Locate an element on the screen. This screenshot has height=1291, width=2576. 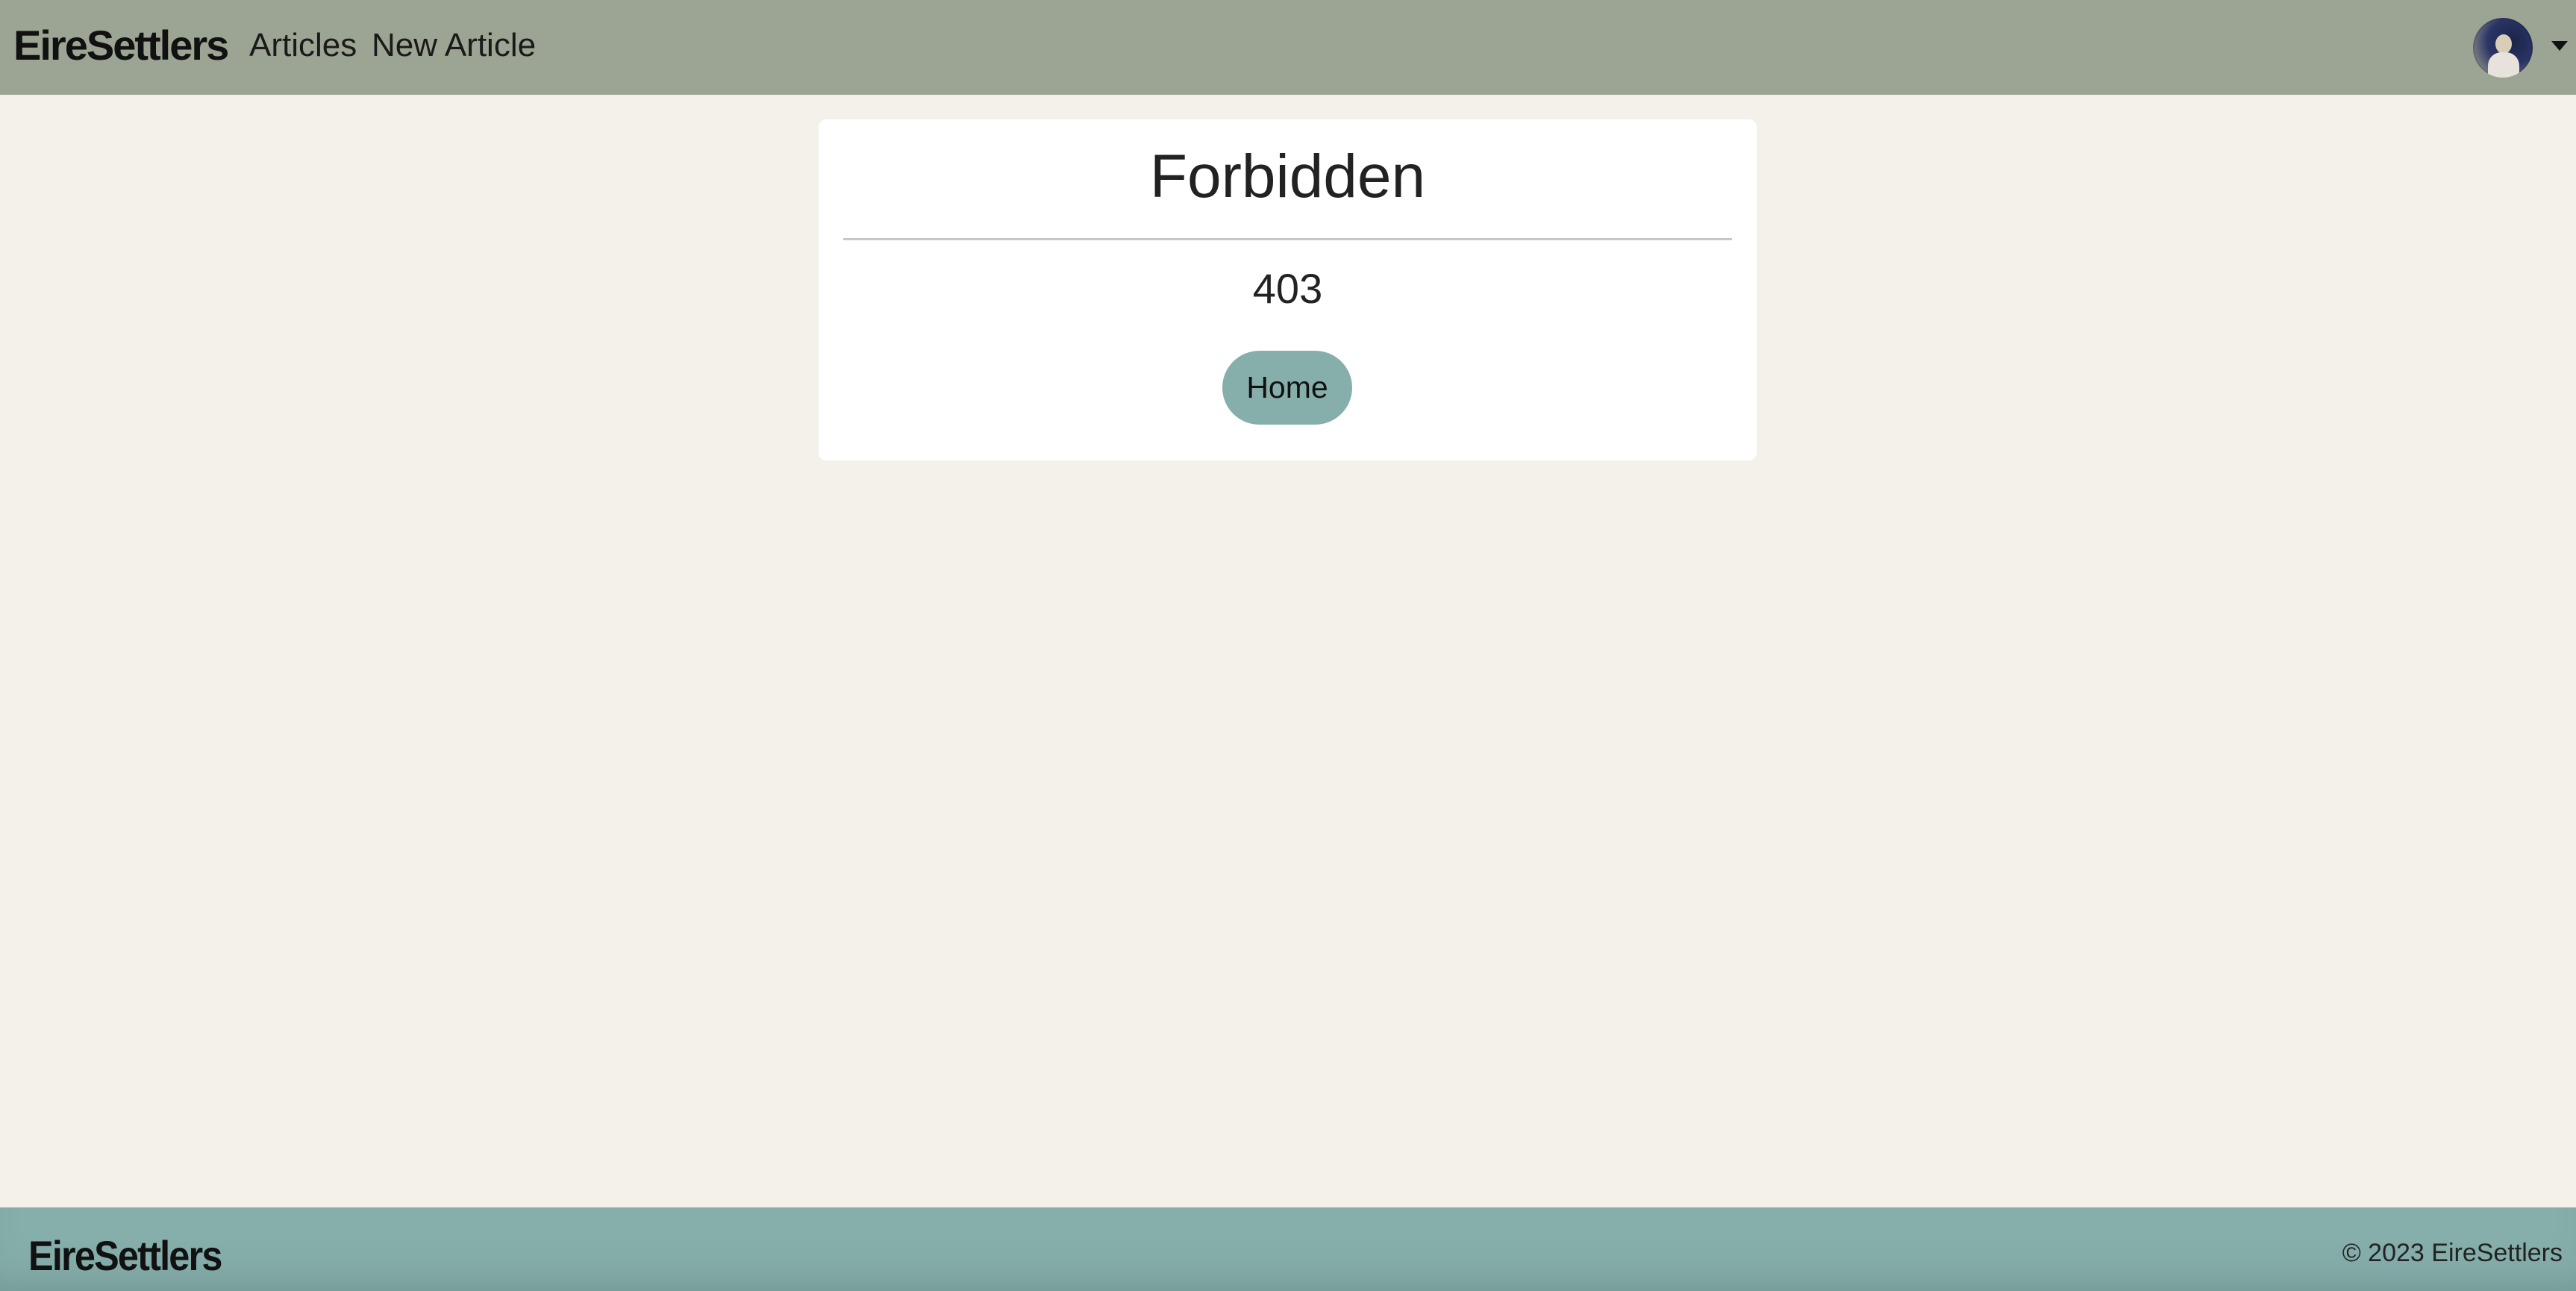
footer: EireSettlers © 2023 EireSettlers is located at coordinates (1288, 1249).